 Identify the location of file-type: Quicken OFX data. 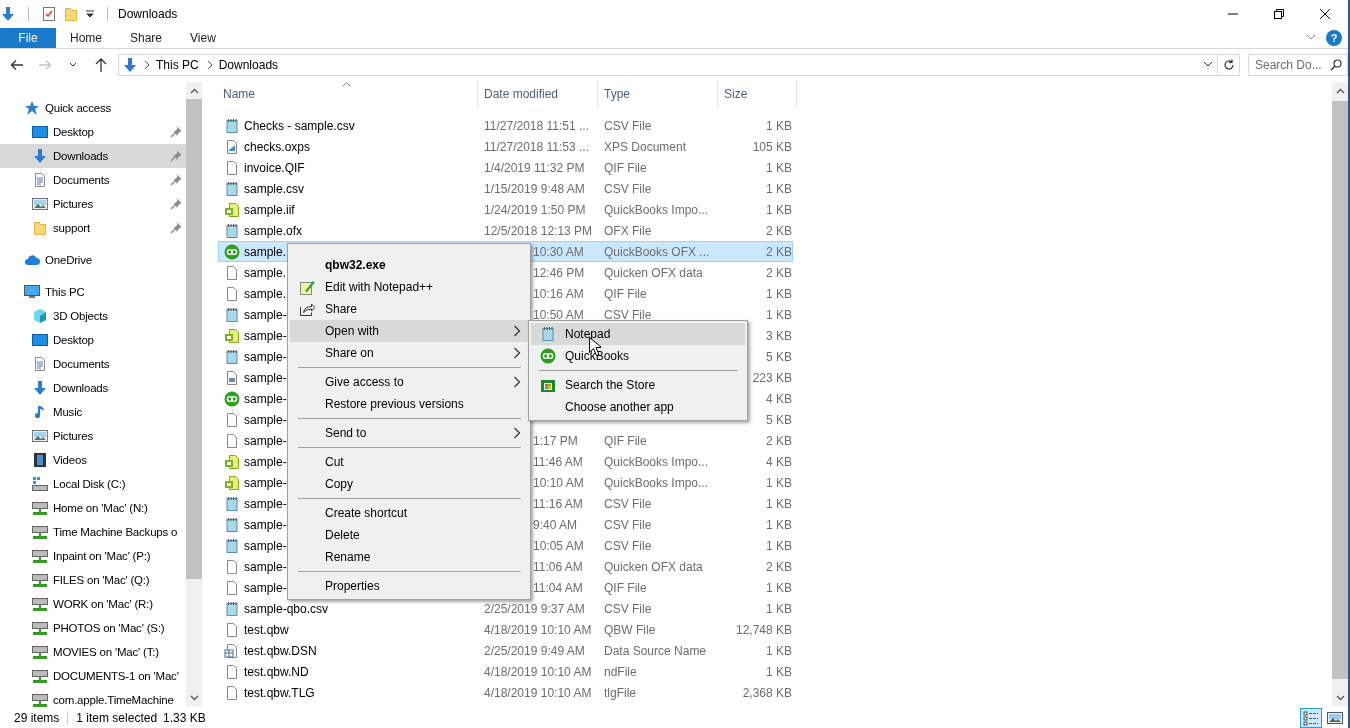
(653, 272).